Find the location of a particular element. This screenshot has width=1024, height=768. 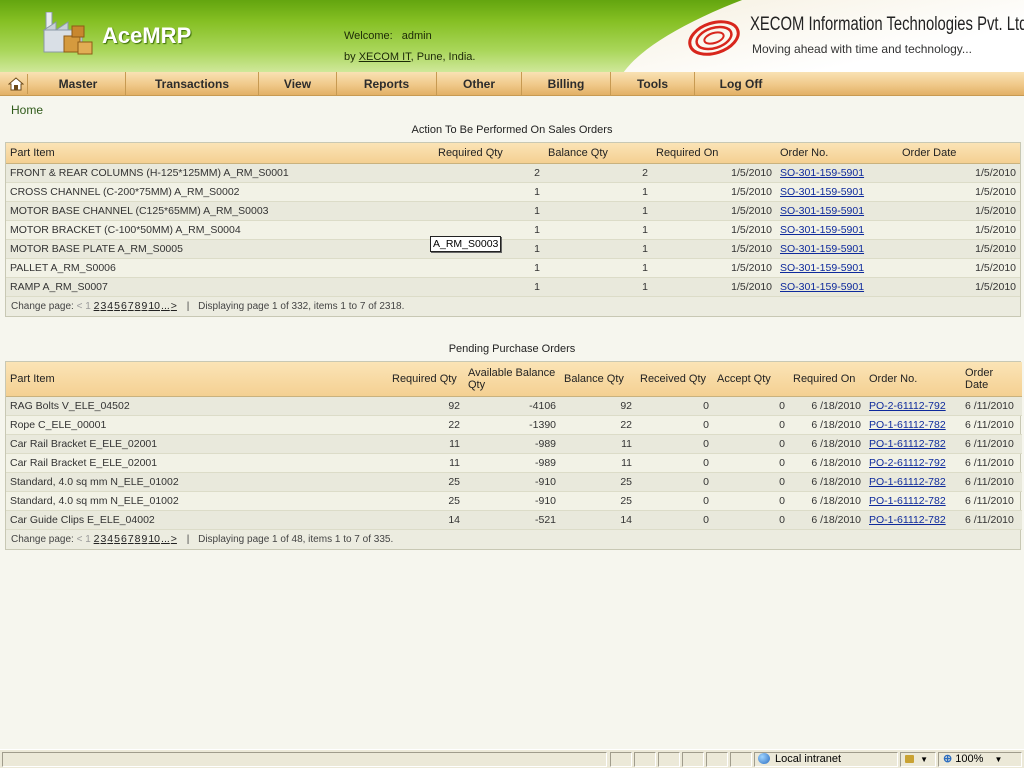

by-suffix: , Pune, India. is located at coordinates (443, 57).